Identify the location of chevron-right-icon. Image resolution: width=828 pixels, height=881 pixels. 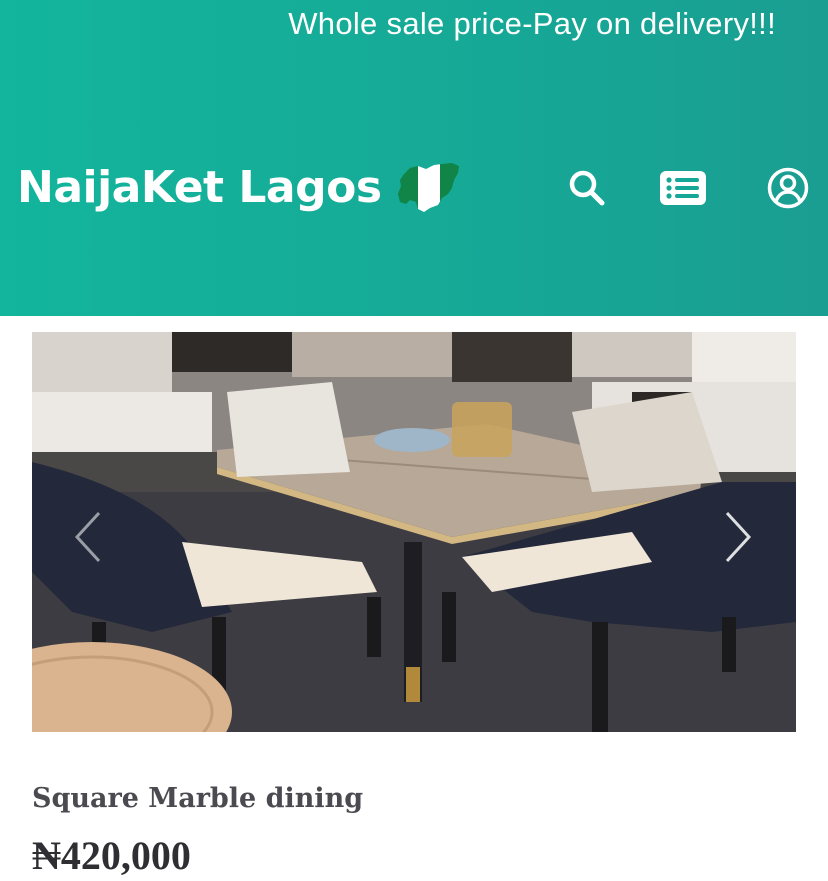
(738, 537).